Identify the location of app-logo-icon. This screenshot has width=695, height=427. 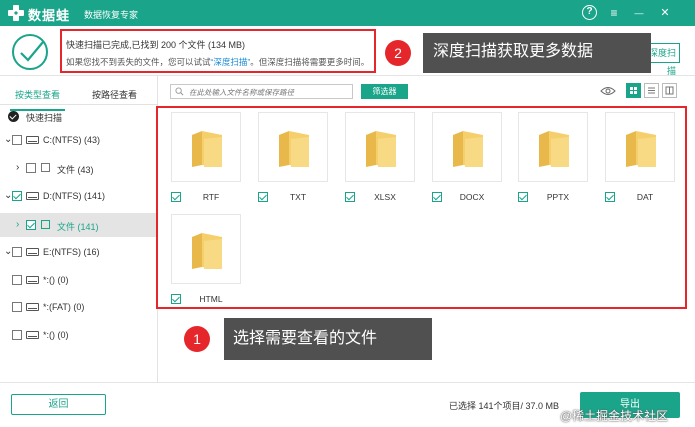
(16, 13).